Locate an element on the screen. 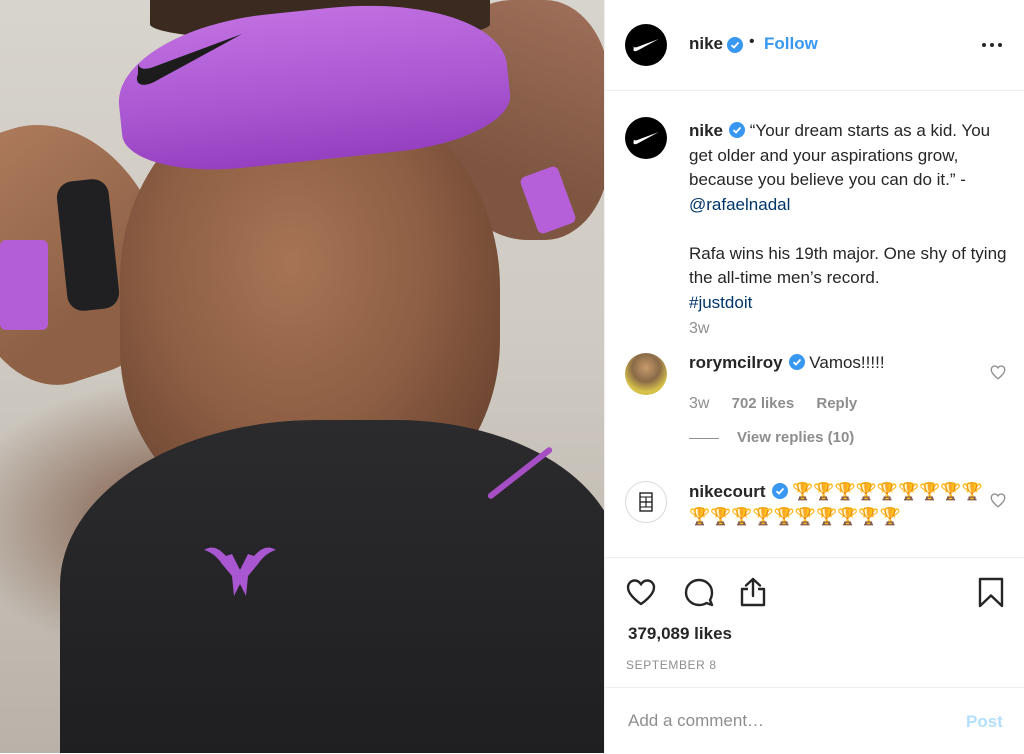 This screenshot has width=1024, height=754. comment-composer: Post is located at coordinates (814, 720).